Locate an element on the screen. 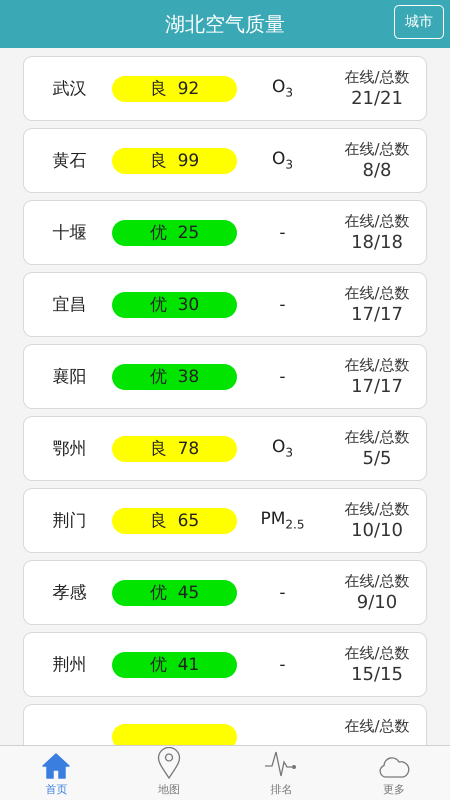  tab: 排名 is located at coordinates (281, 773).